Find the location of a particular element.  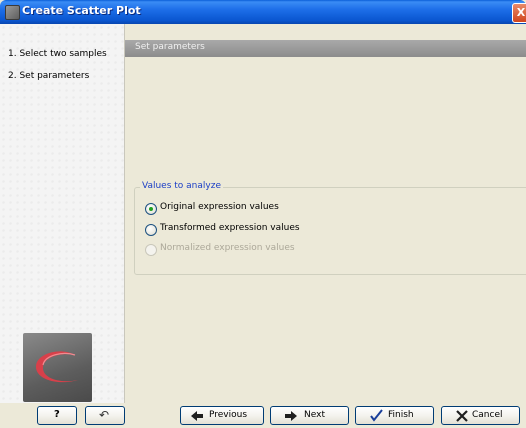

radio-label: Normalized expression values is located at coordinates (227, 248).